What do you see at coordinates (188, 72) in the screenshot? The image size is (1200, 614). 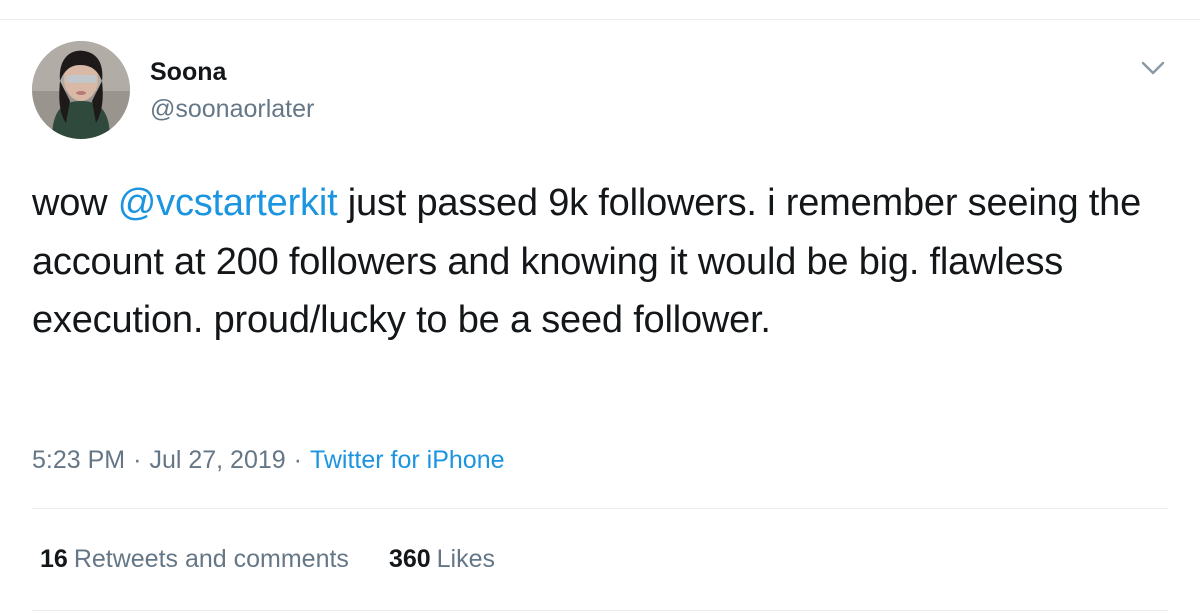 I see `author-display-name: Soona` at bounding box center [188, 72].